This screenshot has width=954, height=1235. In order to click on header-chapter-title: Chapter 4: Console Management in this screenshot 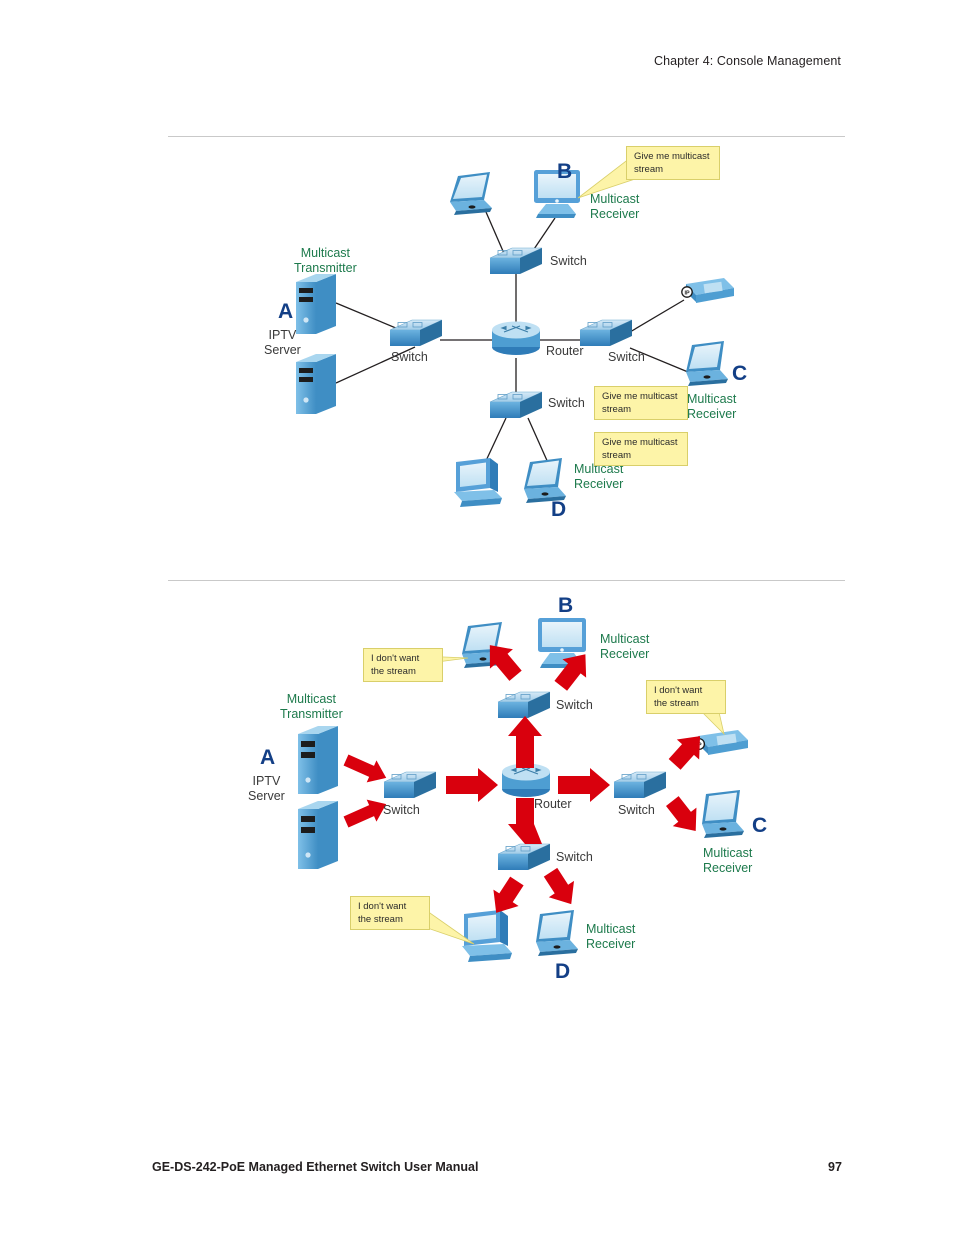, I will do `click(747, 61)`.